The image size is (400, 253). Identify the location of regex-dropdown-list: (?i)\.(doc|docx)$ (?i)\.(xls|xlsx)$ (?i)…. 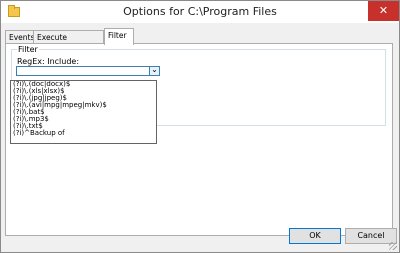
(83, 112).